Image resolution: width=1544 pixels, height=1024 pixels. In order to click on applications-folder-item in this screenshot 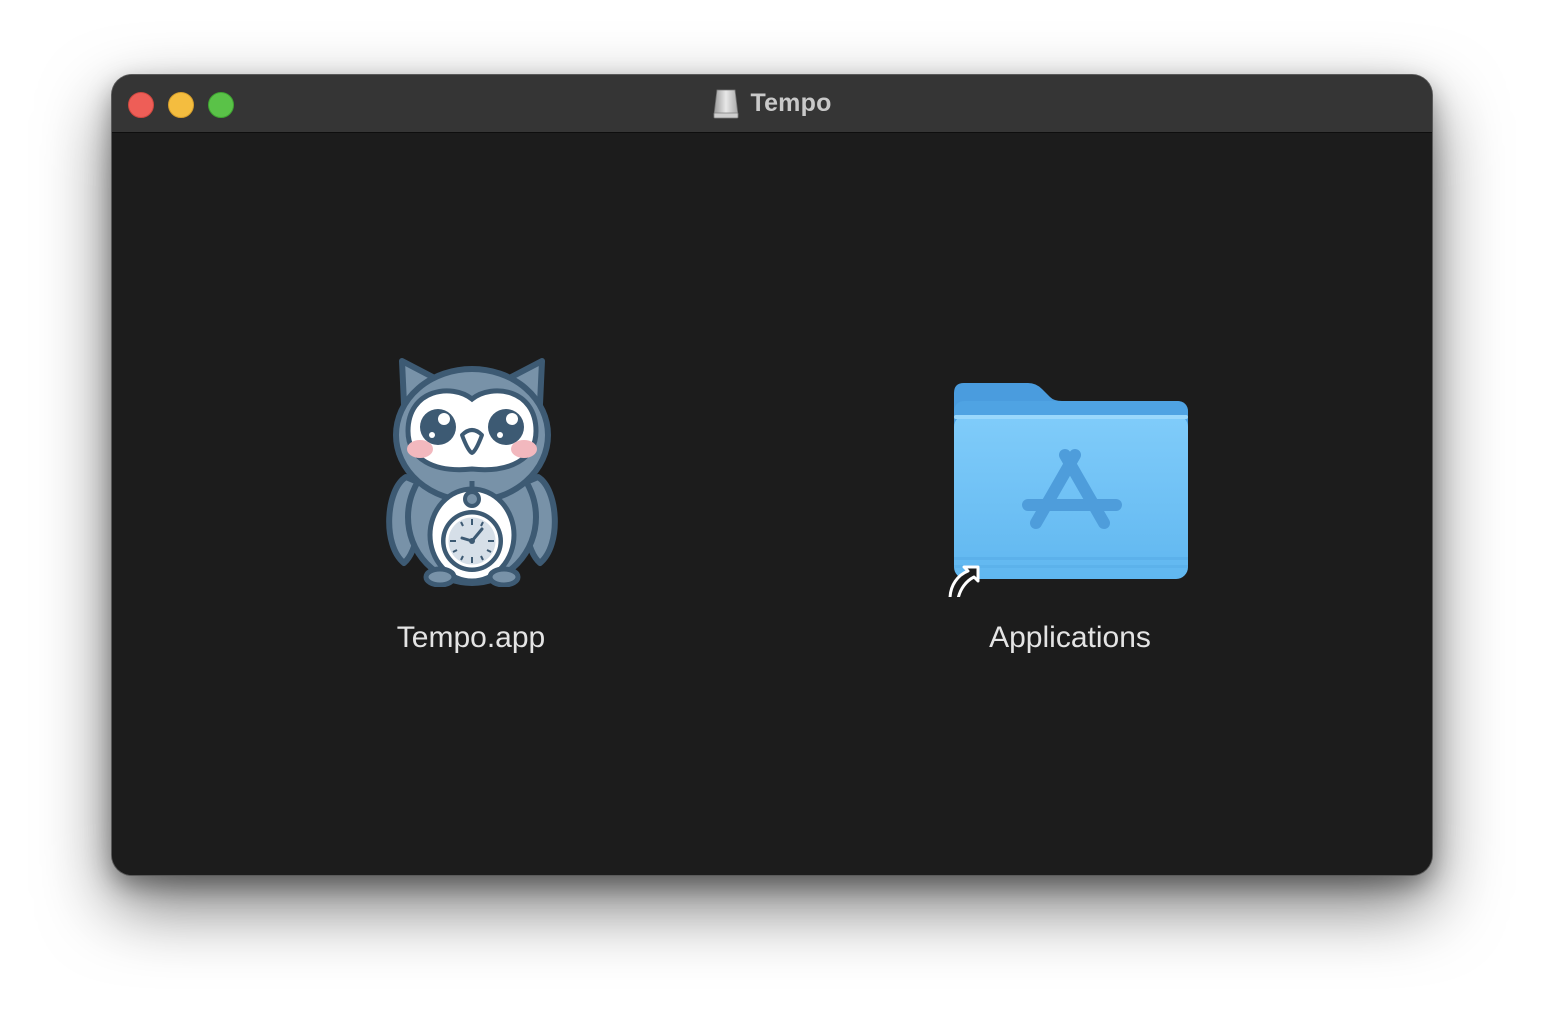, I will do `click(1070, 486)`.